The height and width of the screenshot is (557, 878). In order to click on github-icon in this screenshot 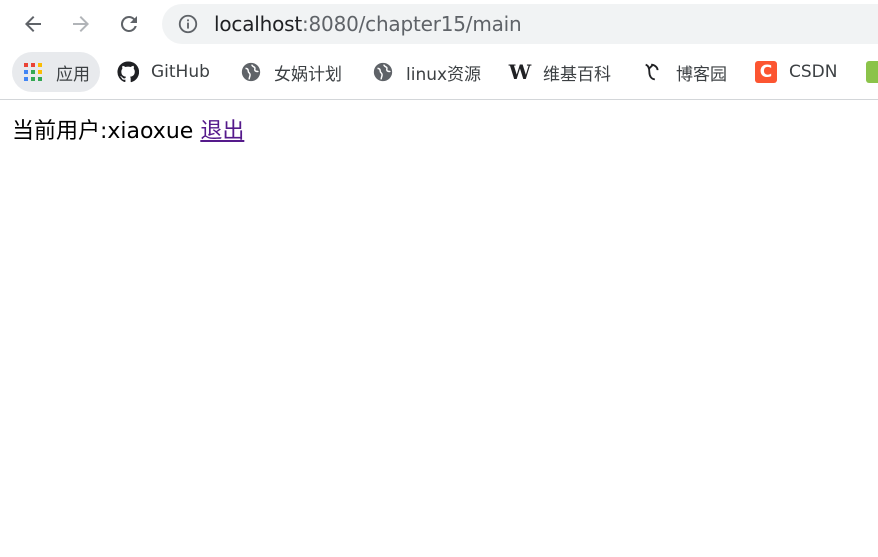, I will do `click(128, 72)`.